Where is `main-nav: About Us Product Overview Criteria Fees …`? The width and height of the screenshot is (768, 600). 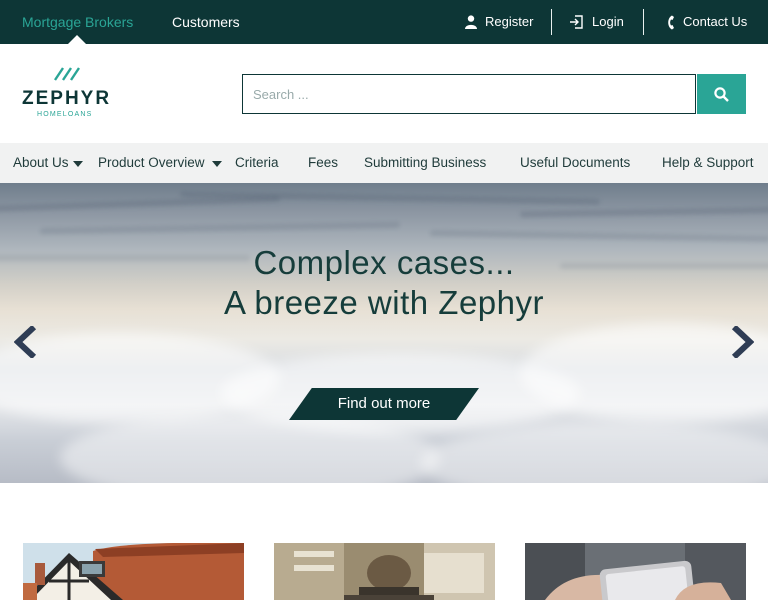
main-nav: About Us Product Overview Criteria Fees … is located at coordinates (384, 163).